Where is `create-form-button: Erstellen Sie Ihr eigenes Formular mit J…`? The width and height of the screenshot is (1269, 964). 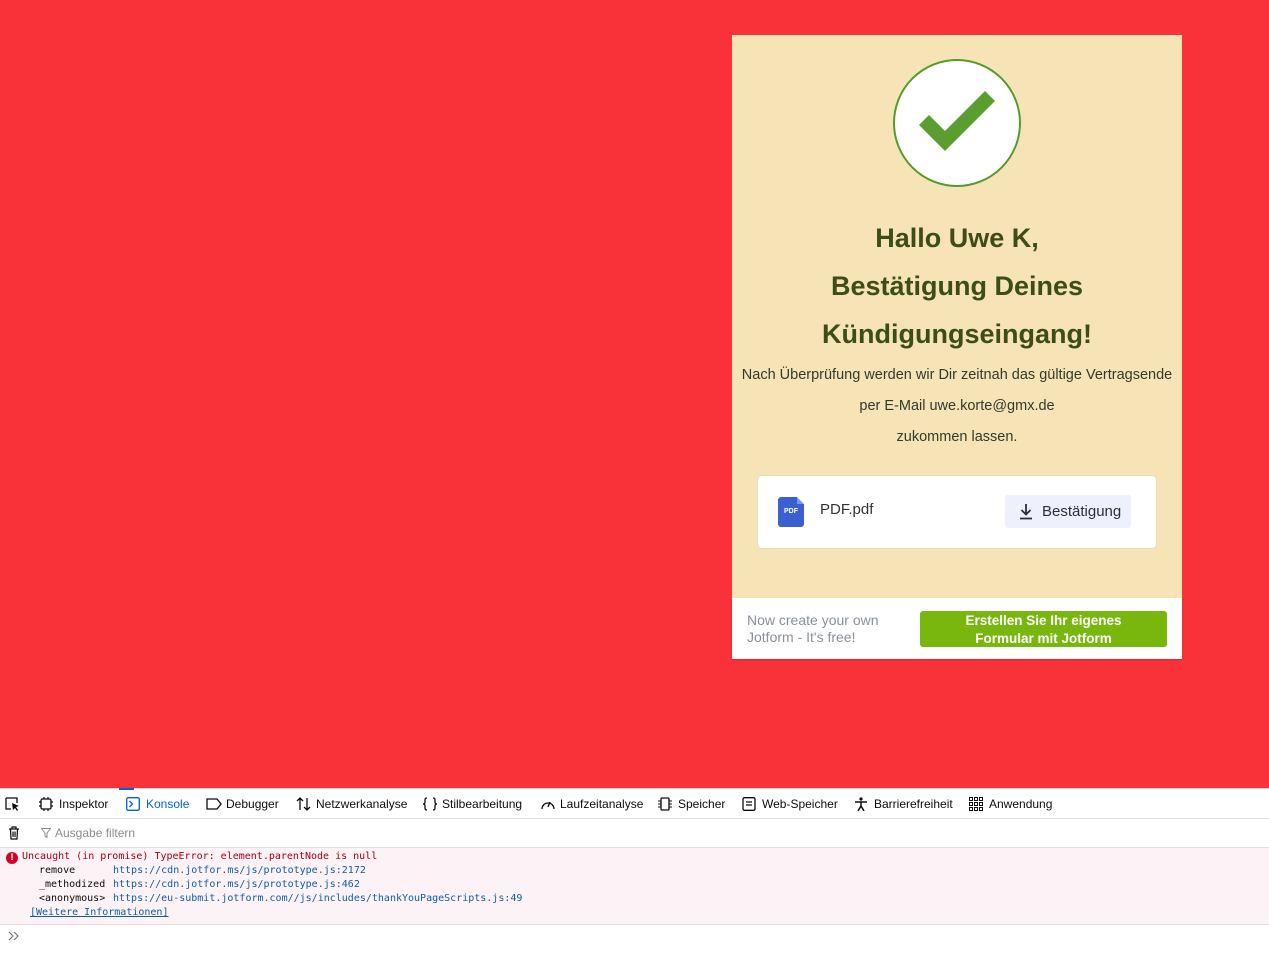 create-form-button: Erstellen Sie Ihr eigenes Formular mit J… is located at coordinates (1043, 629).